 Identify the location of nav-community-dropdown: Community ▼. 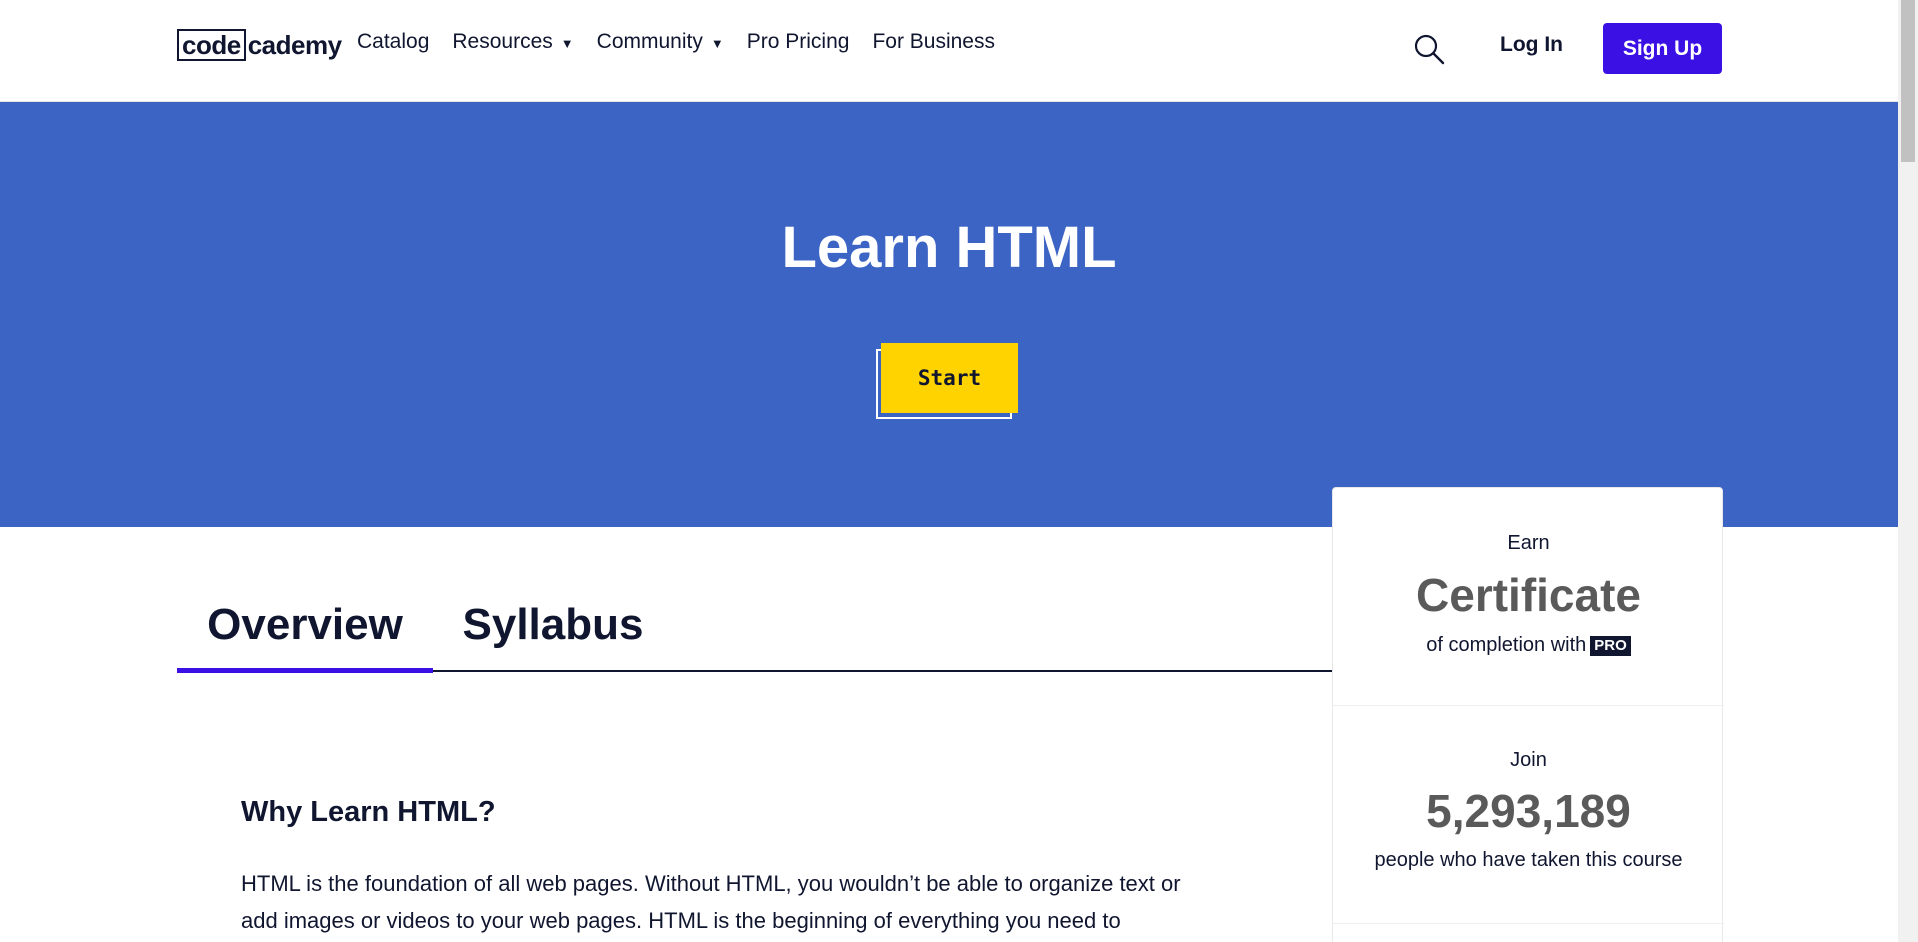
(660, 42).